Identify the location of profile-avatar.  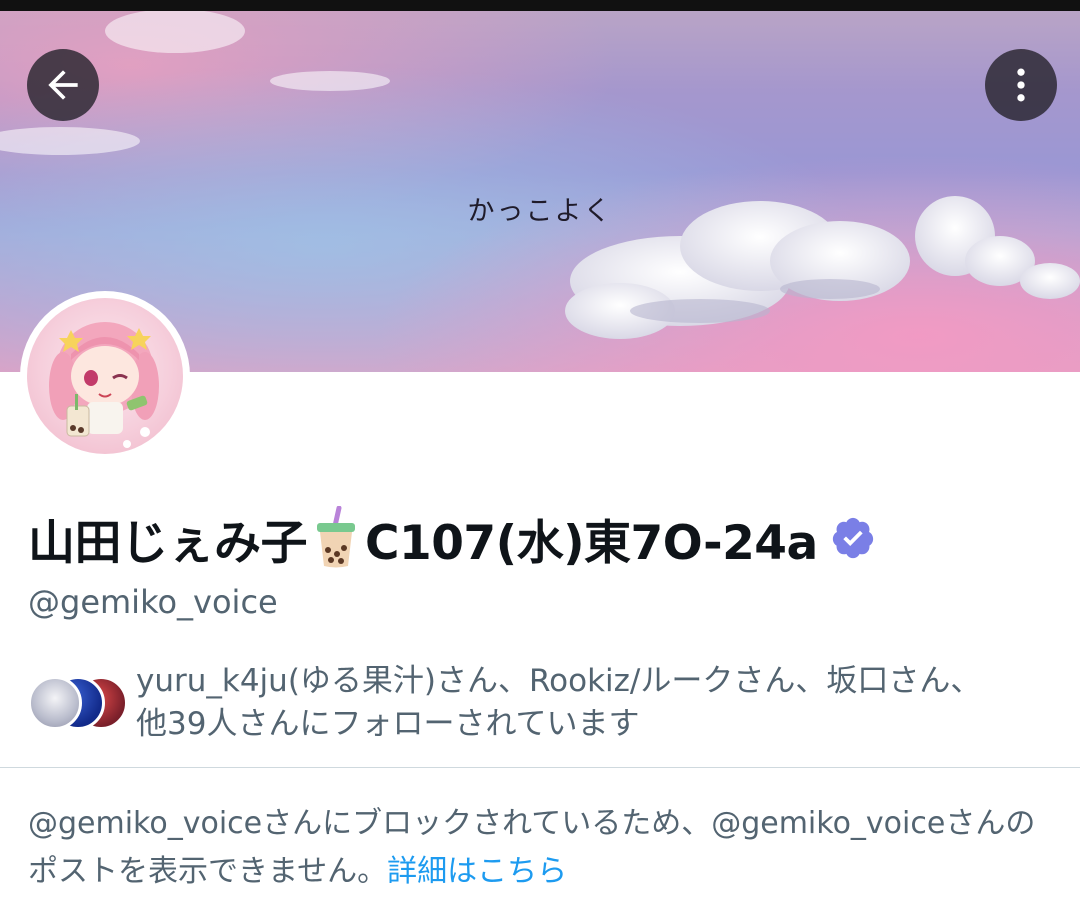
(105, 376).